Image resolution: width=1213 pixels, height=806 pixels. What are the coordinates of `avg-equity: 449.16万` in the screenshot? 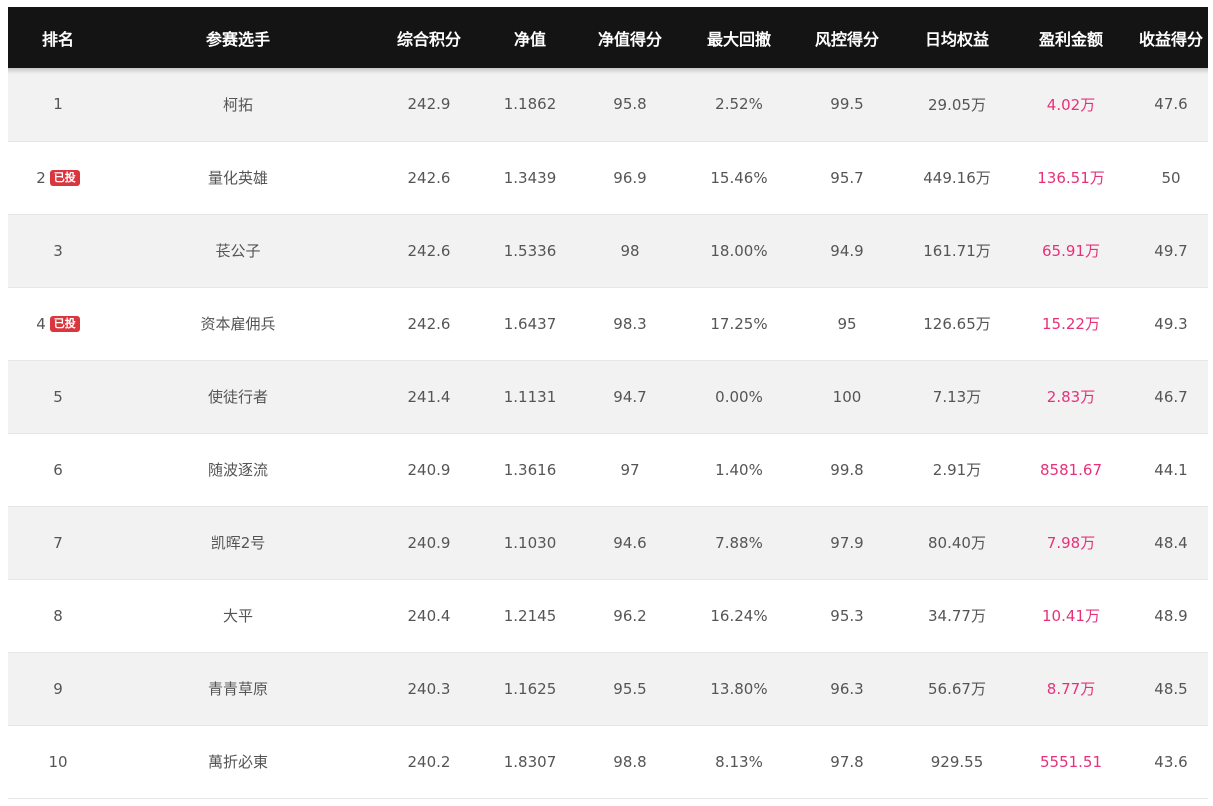 It's located at (957, 178).